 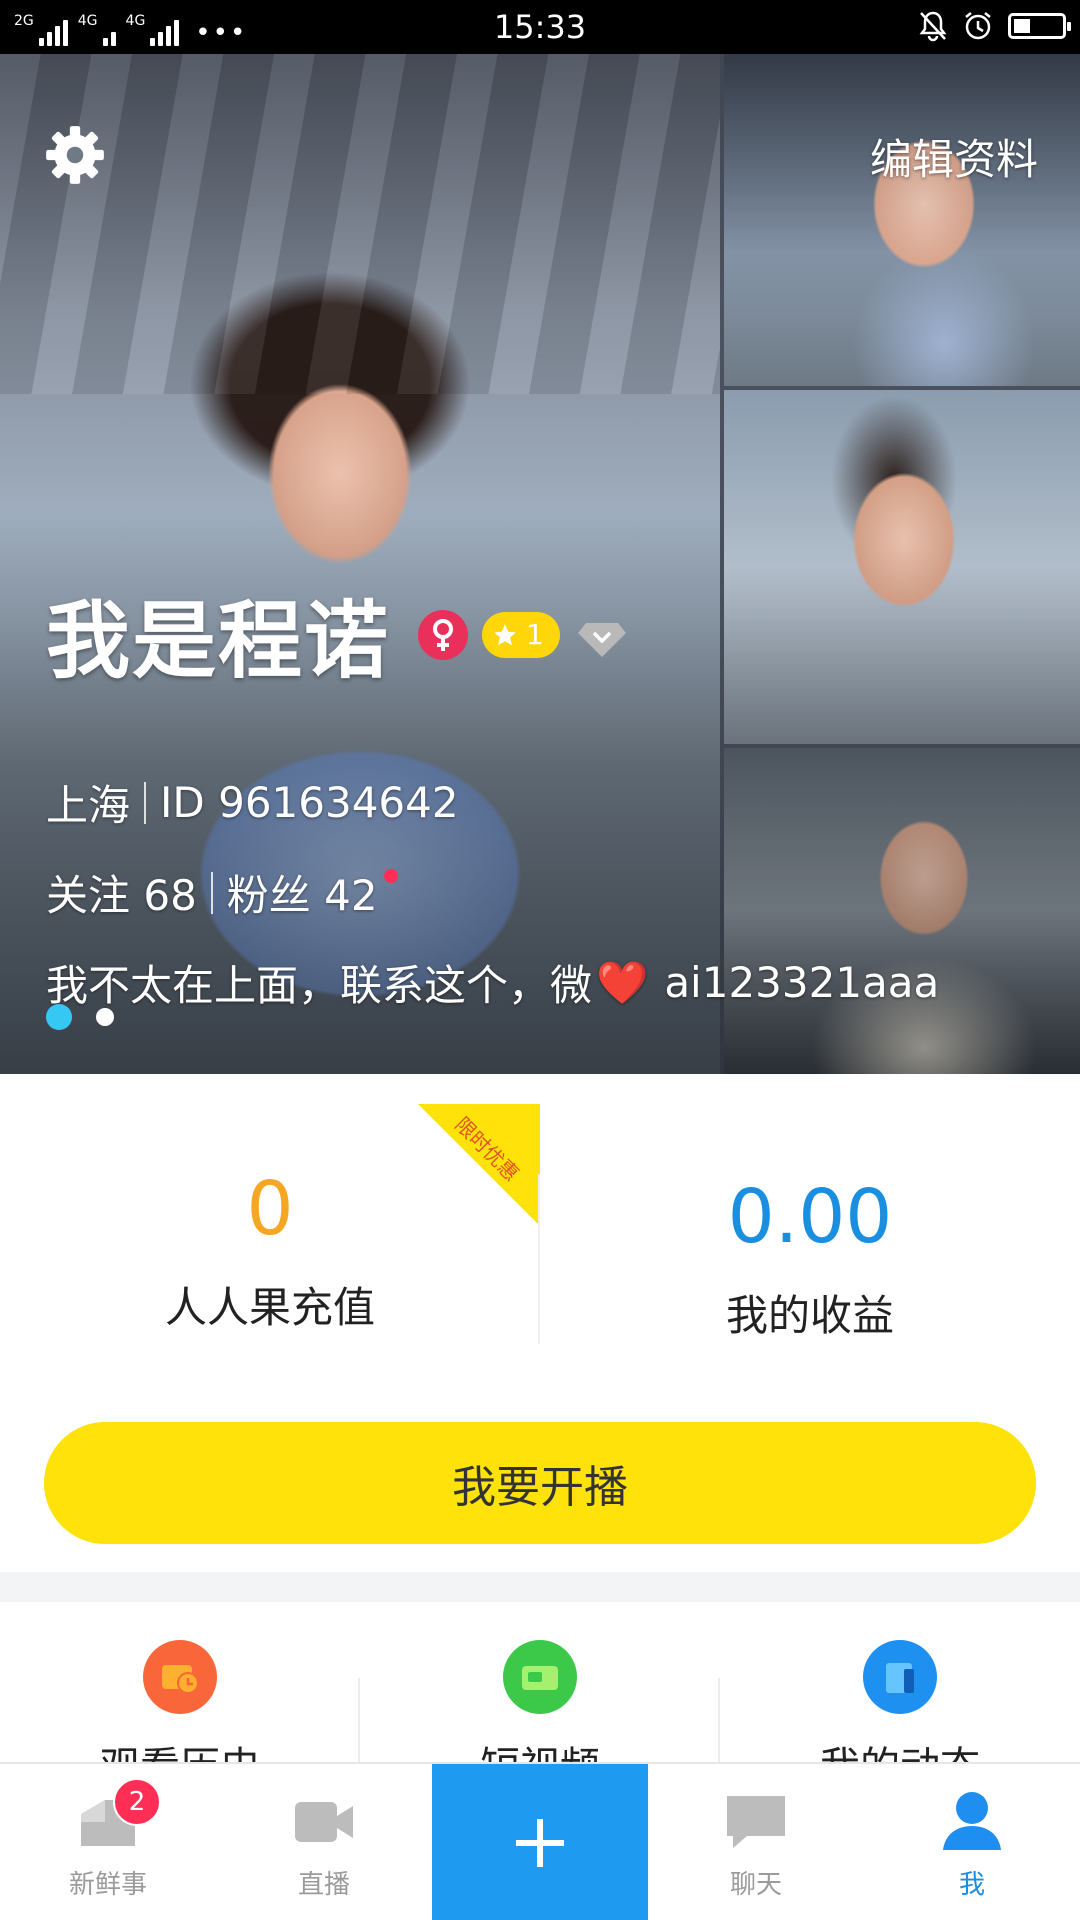 What do you see at coordinates (1039, 26) in the screenshot?
I see `battery-icon` at bounding box center [1039, 26].